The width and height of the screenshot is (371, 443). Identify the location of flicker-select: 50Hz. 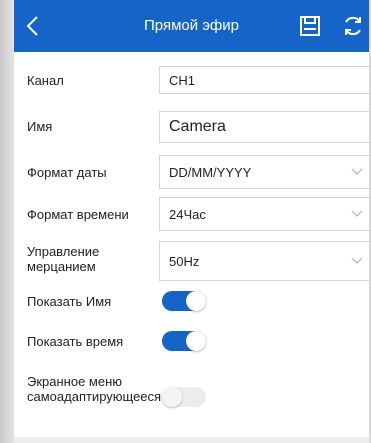
(264, 261).